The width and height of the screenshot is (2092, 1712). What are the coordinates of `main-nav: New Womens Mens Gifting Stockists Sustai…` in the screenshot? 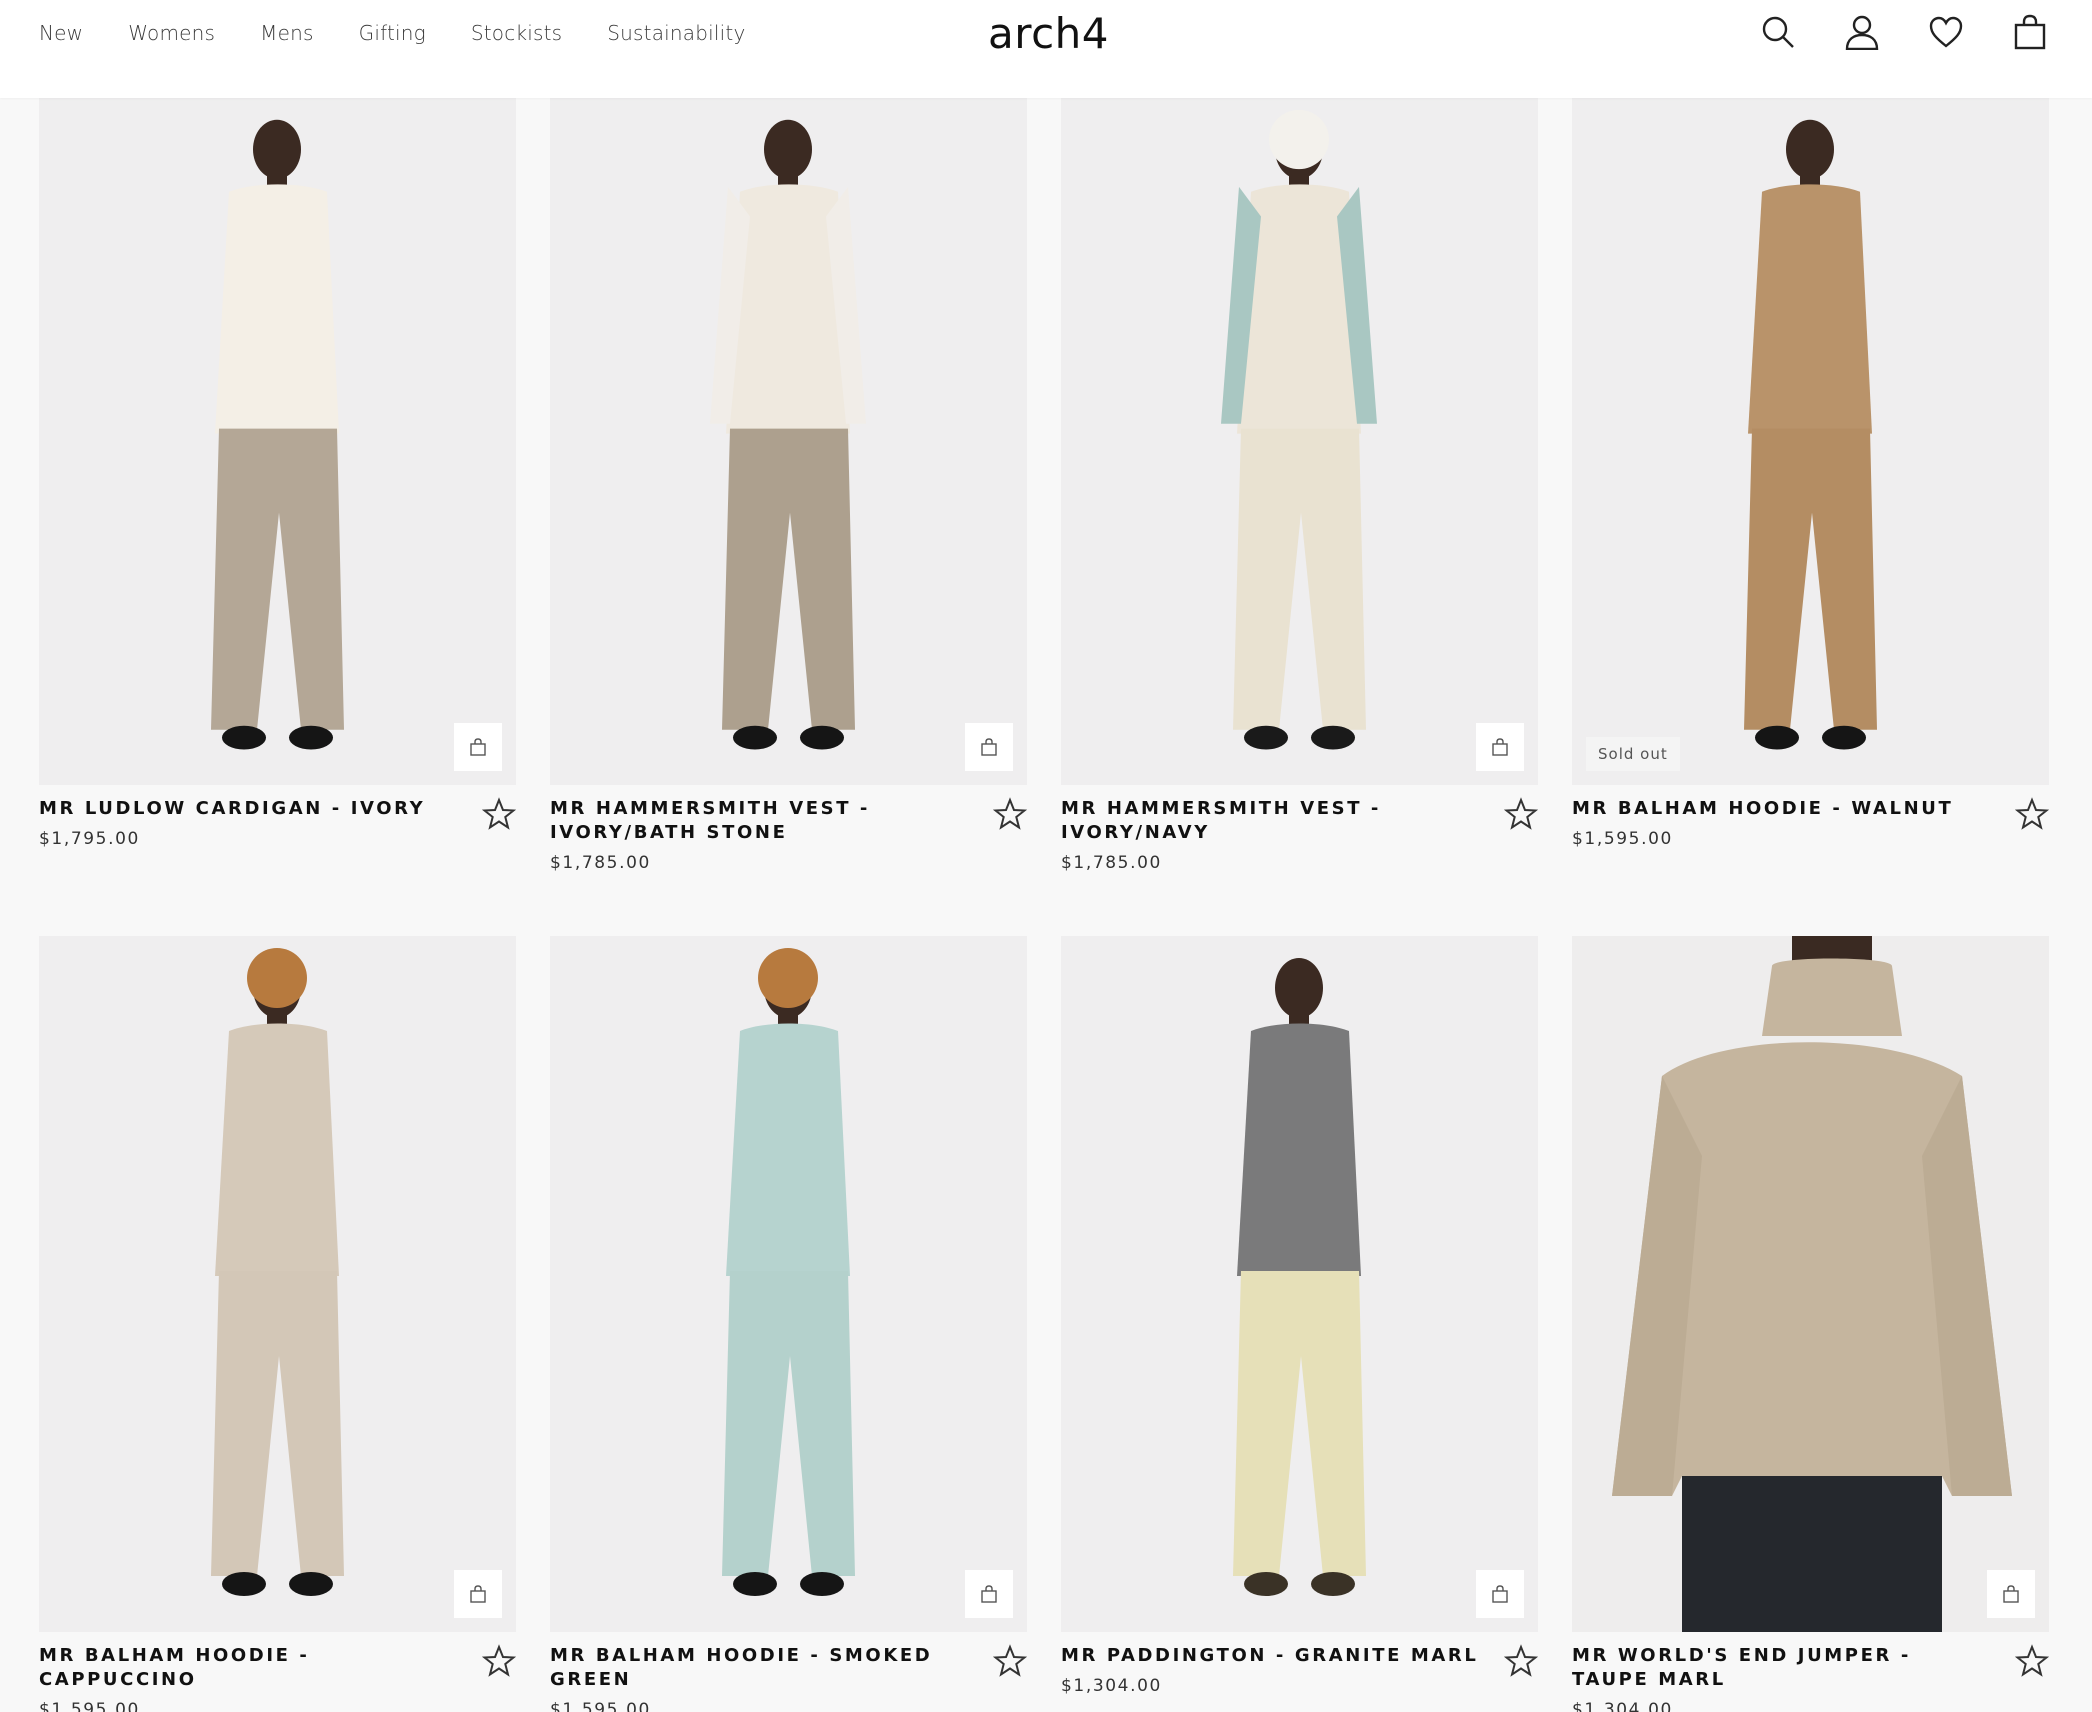 It's located at (415, 33).